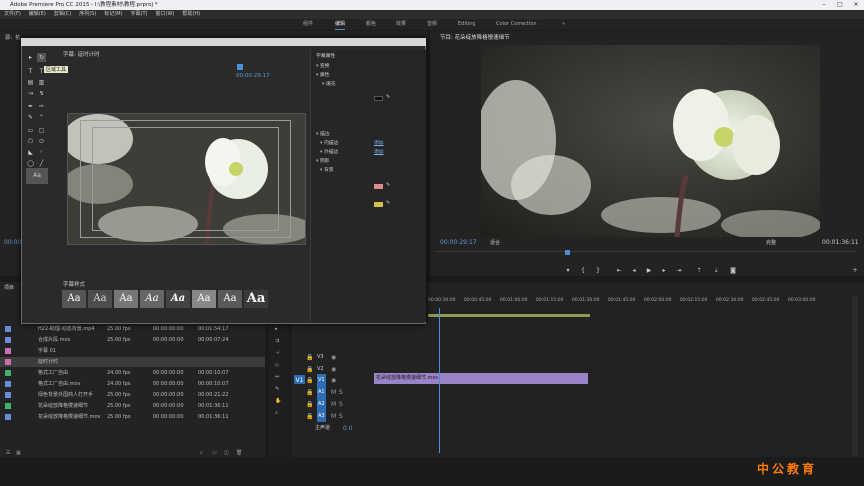 This screenshot has width=864, height=486. I want to click on track-header-v3: 🔒 V3 ◉, so click(331, 357).